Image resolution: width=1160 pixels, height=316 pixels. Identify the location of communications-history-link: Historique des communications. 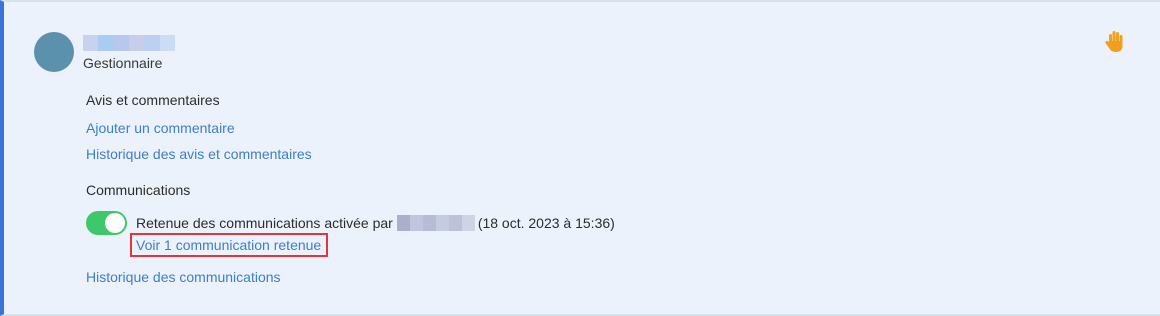
(183, 277).